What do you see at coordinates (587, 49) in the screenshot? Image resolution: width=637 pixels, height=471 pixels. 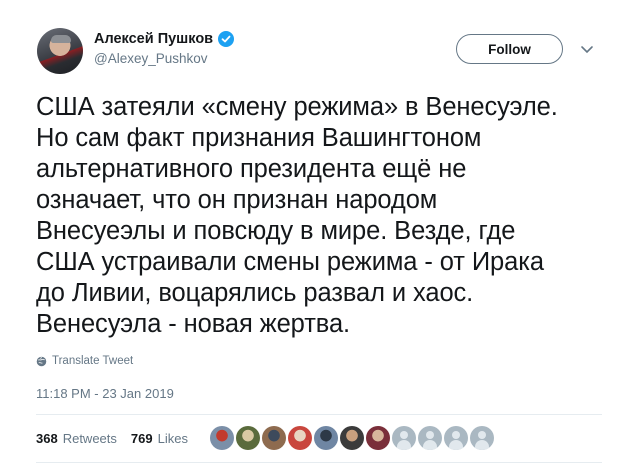 I see `chevron-down-icon` at bounding box center [587, 49].